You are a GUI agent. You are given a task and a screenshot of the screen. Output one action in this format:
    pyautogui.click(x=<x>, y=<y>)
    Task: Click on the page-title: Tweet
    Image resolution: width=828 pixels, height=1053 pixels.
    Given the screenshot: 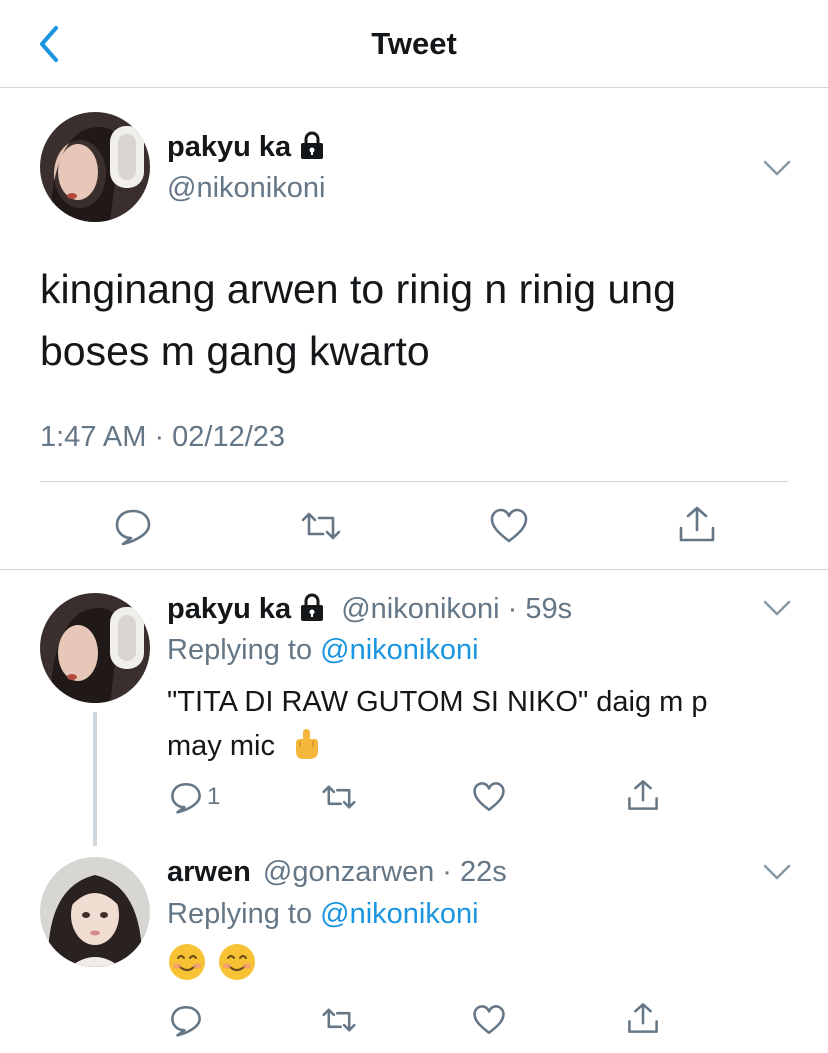 What is the action you would take?
    pyautogui.click(x=414, y=43)
    